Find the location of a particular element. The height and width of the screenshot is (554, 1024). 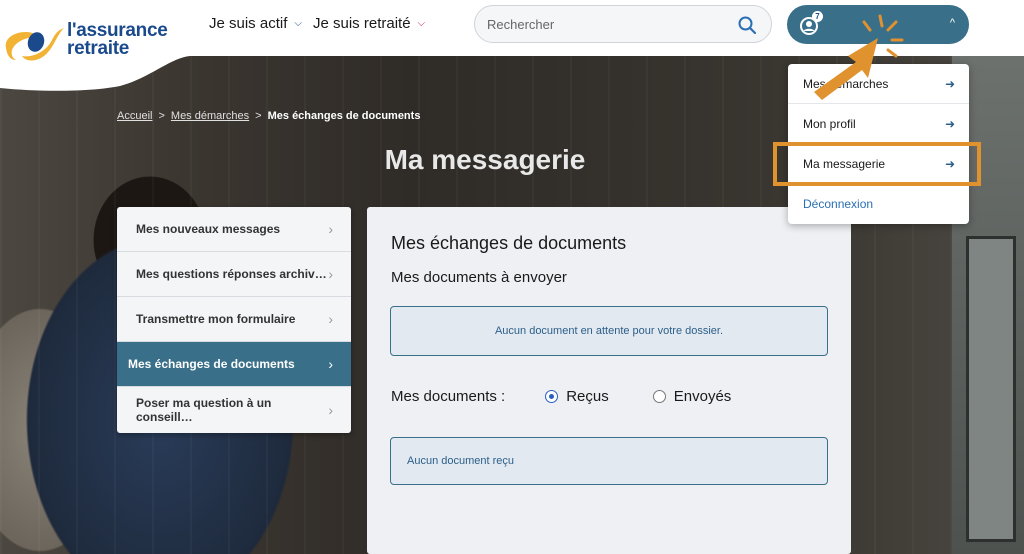

radio-unselected-icon is located at coordinates (659, 396).